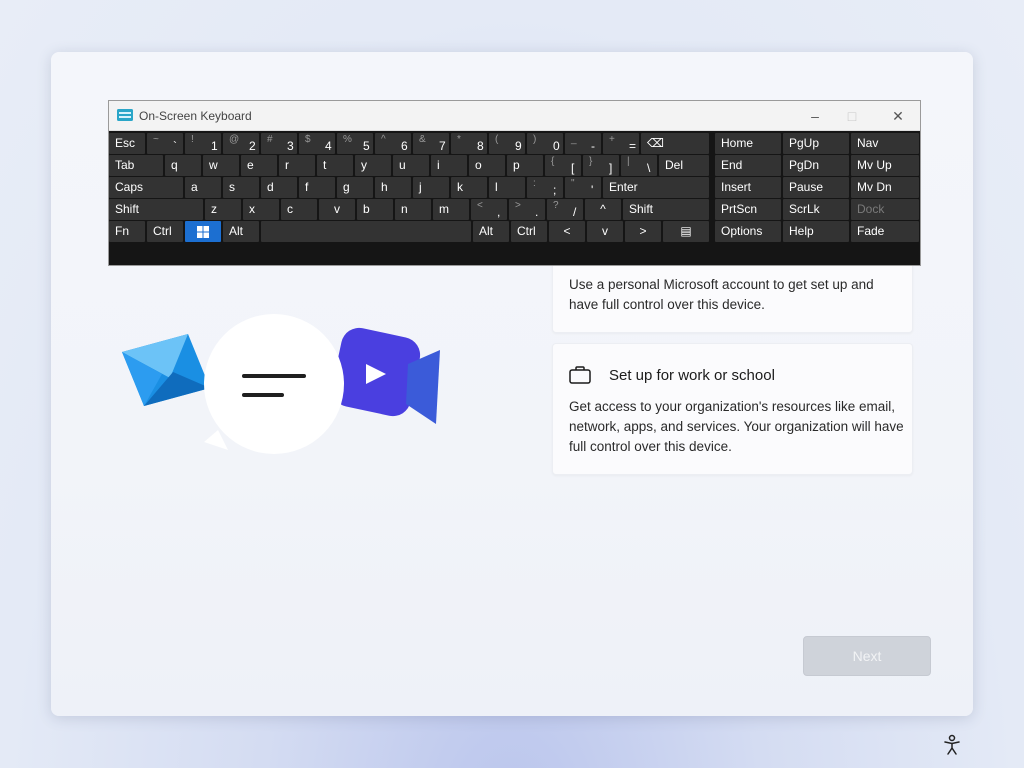  Describe the element at coordinates (241, 187) in the screenshot. I see `key-s: s` at that location.